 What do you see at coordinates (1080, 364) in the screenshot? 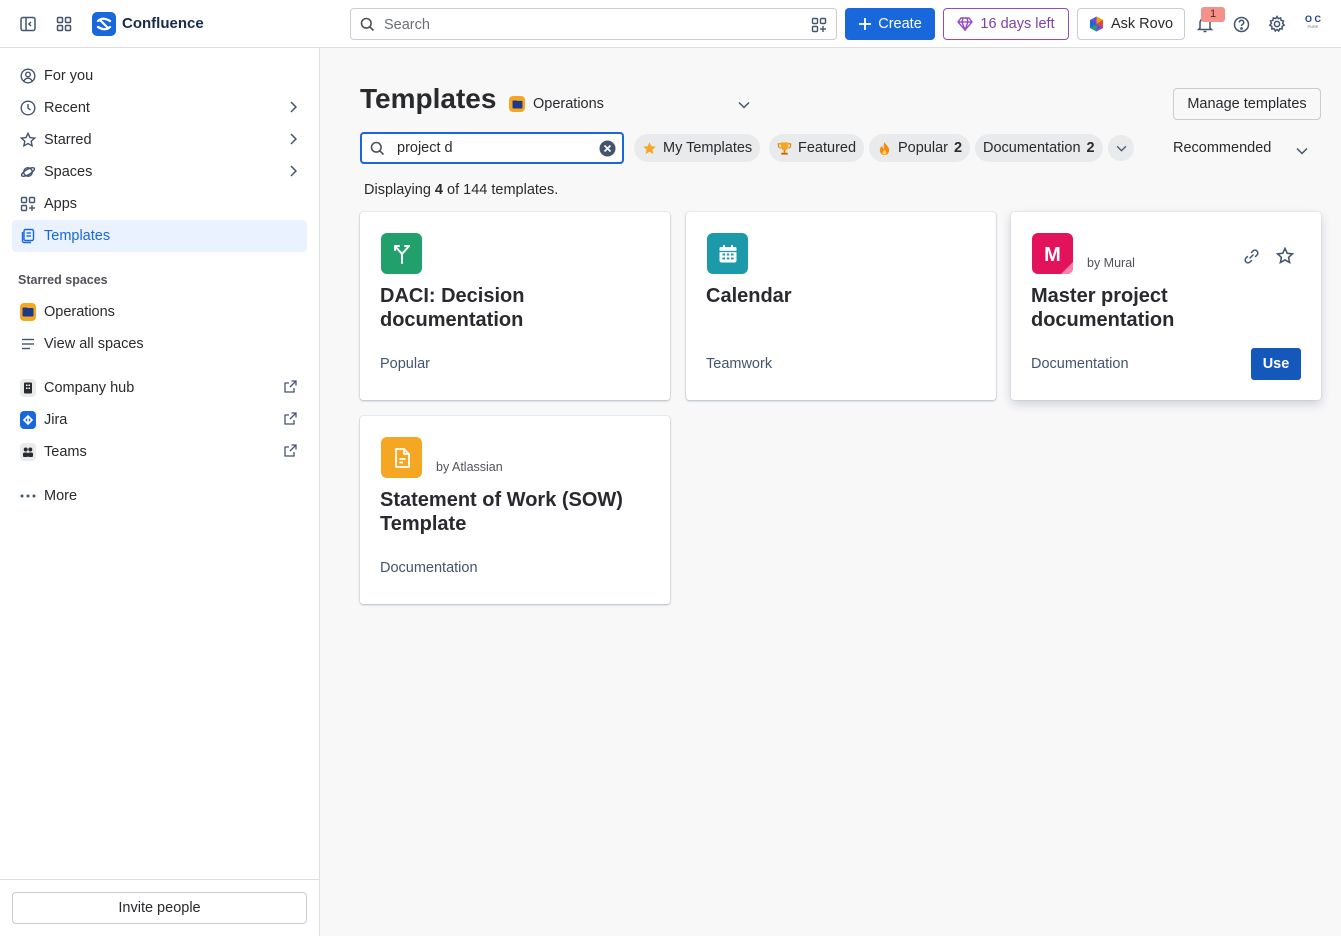
I see `template-category: Documentation` at bounding box center [1080, 364].